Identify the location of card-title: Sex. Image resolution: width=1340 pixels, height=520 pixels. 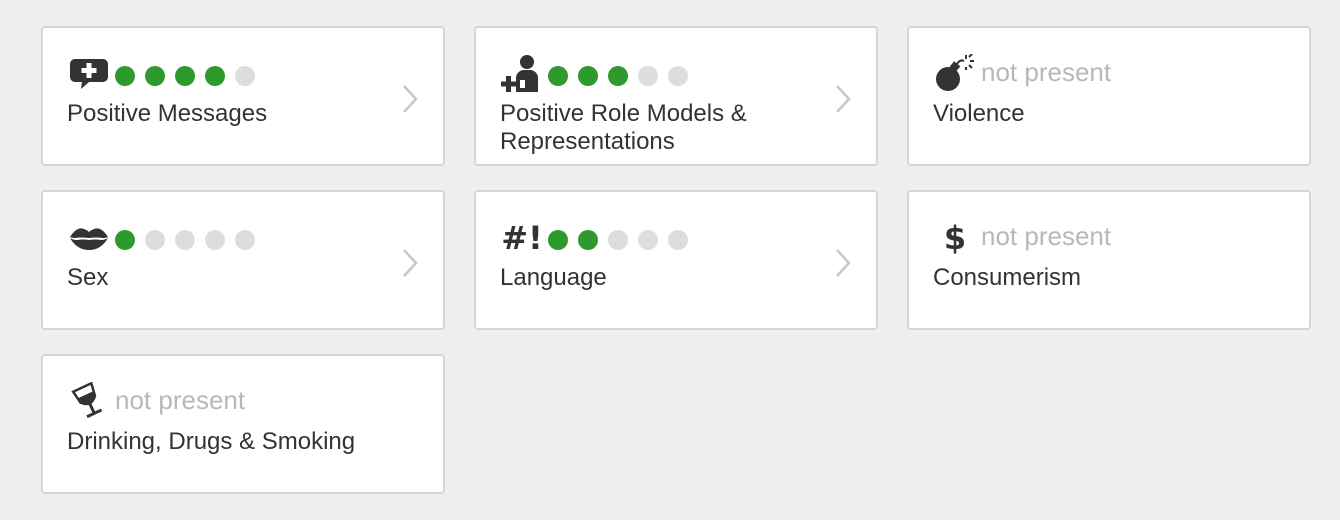
(88, 277).